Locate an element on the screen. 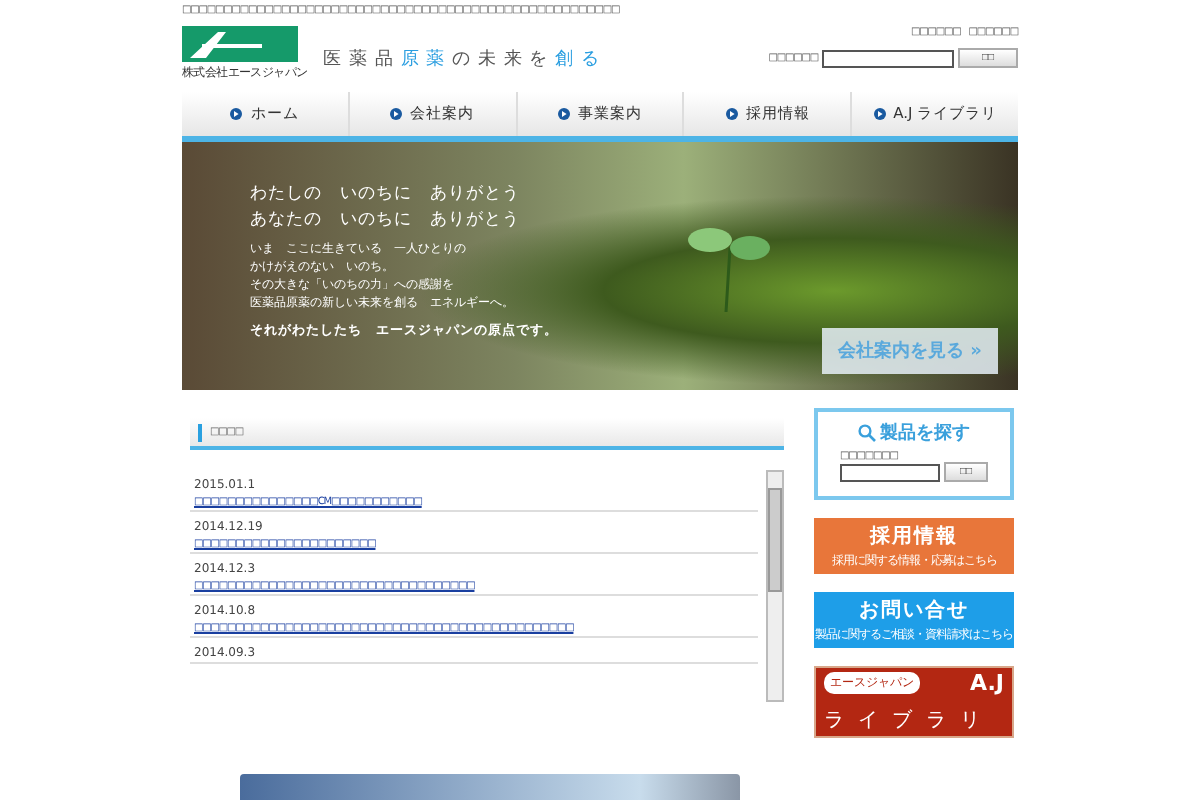  product-search-title: 製品を探す is located at coordinates (914, 433).